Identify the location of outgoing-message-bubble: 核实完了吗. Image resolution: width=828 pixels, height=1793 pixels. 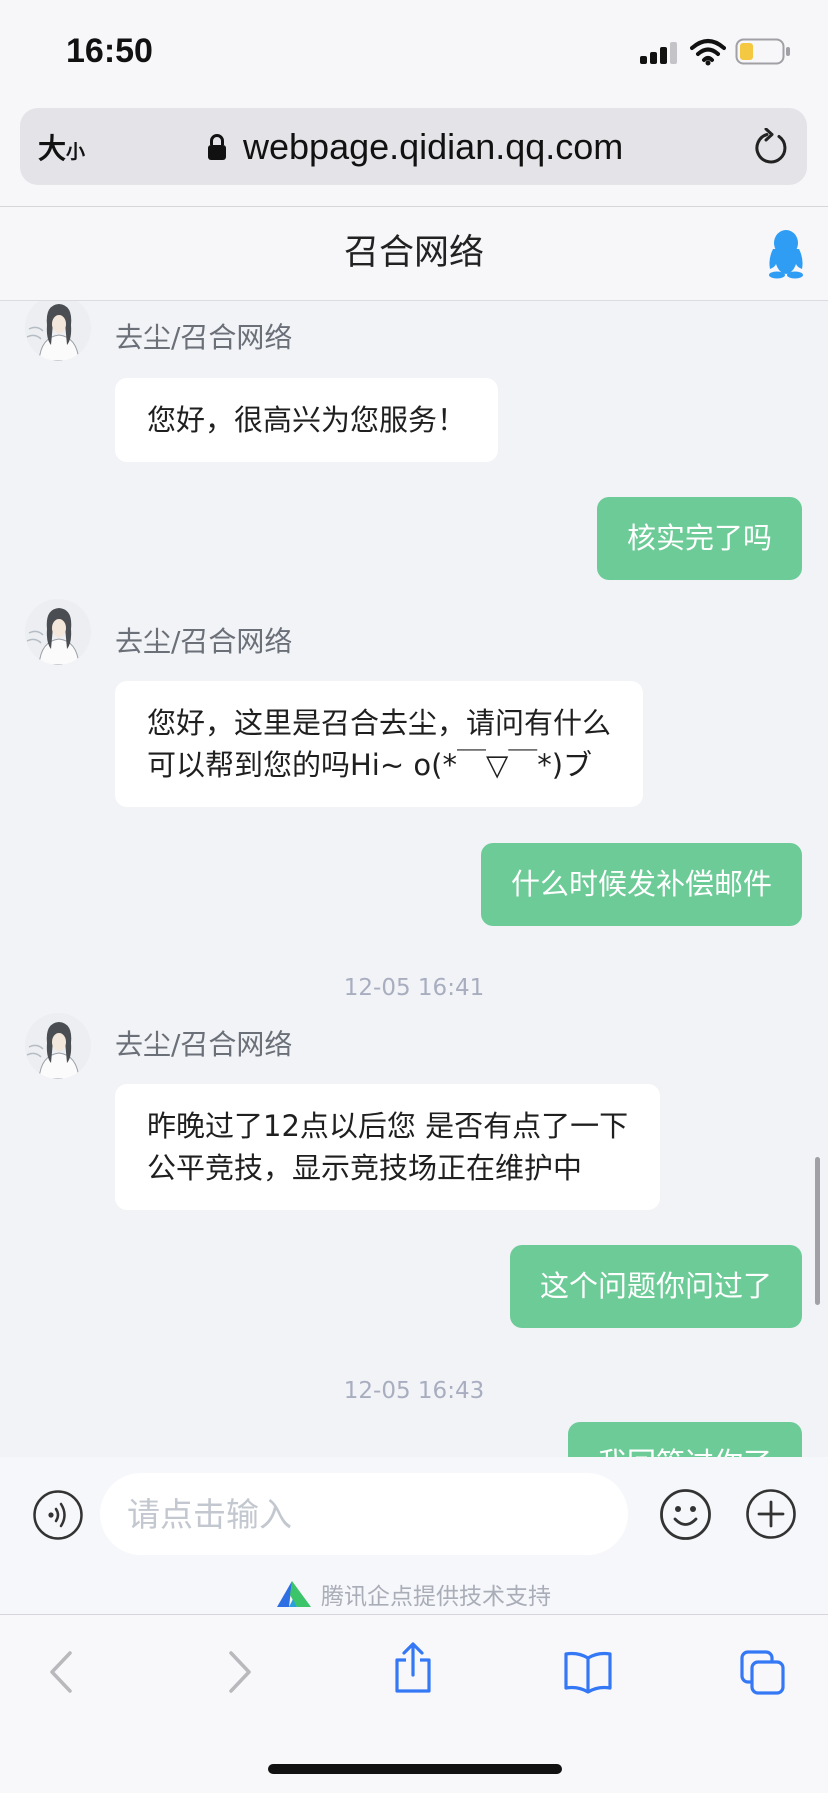
(699, 538).